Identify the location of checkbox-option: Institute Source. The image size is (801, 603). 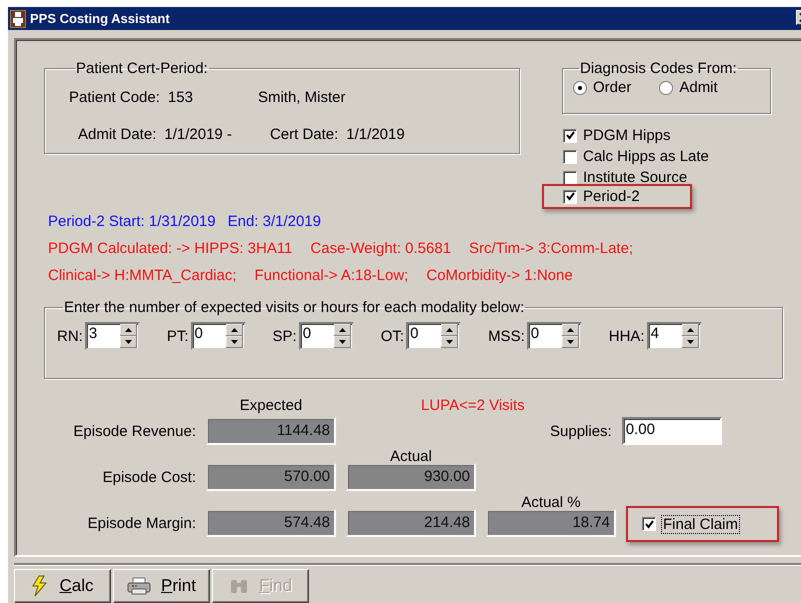
(625, 177).